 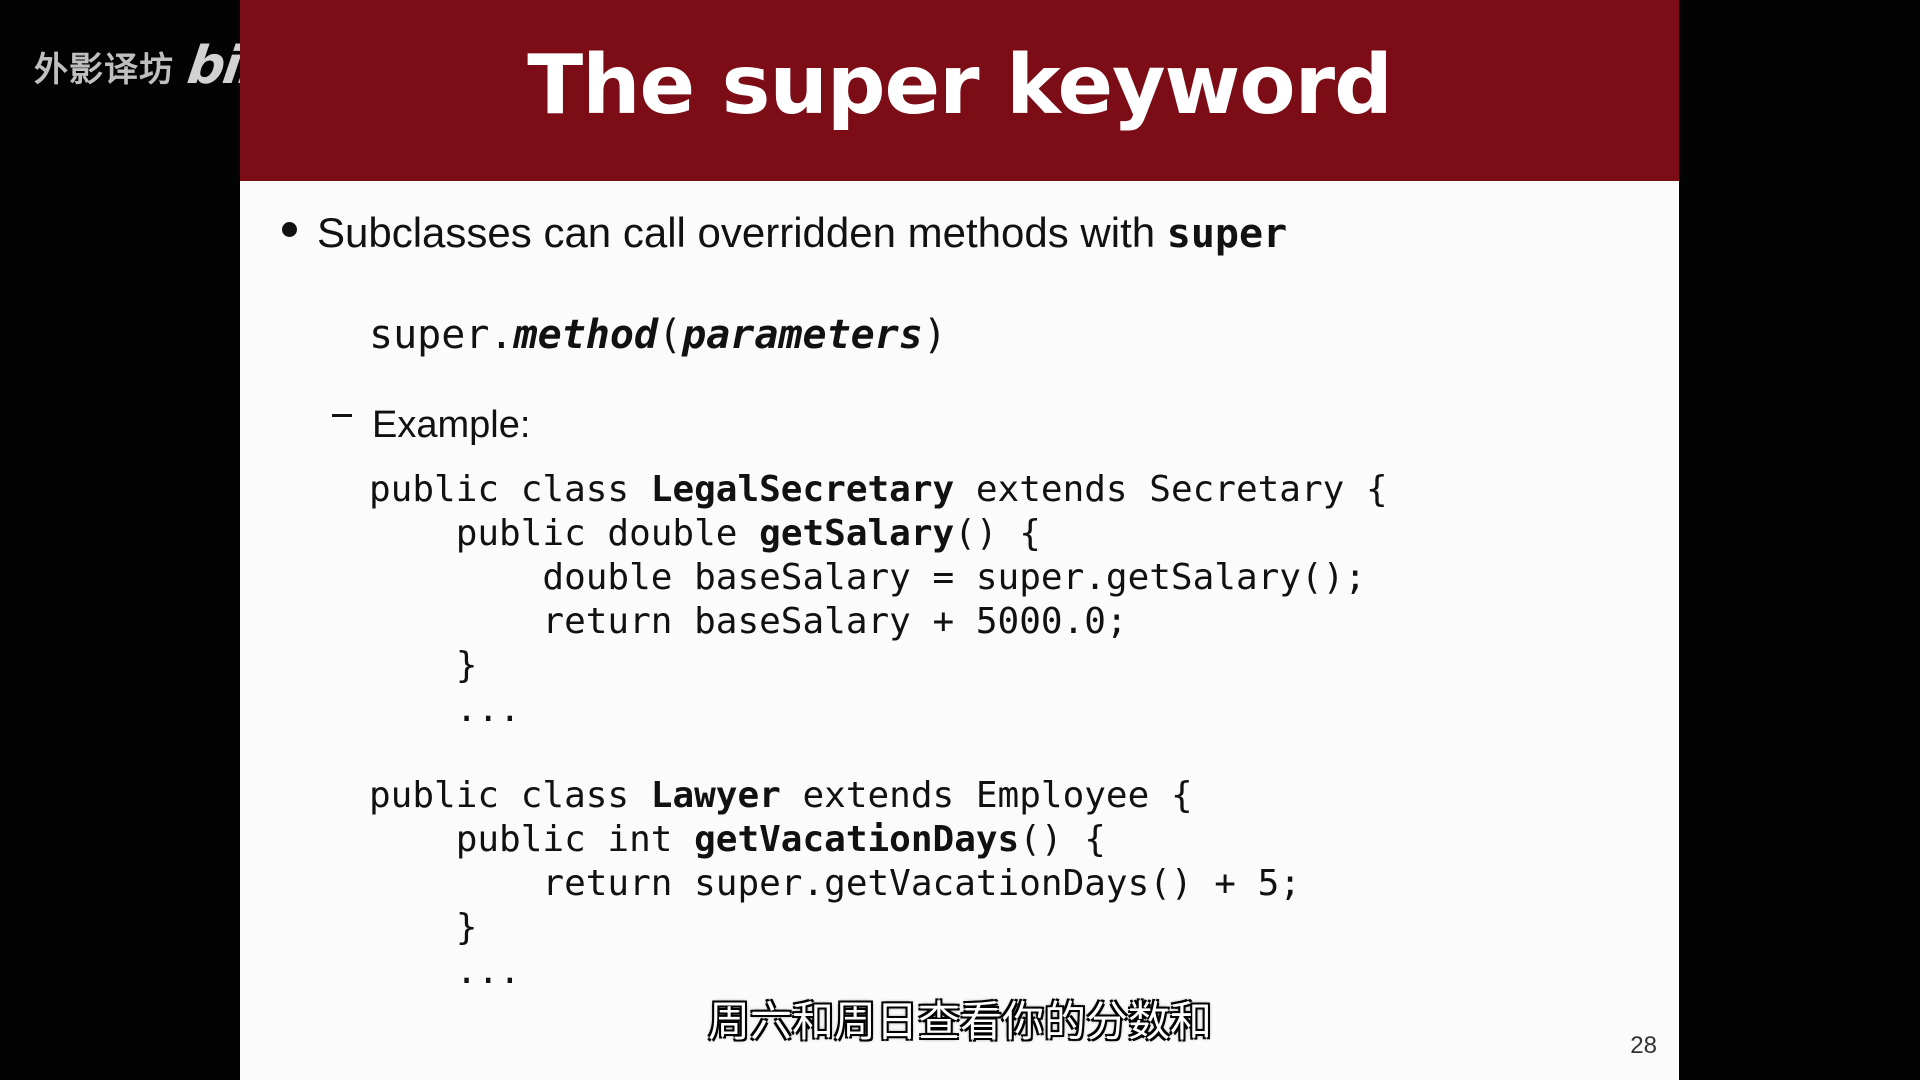 I want to click on code-line: return baseSalary + 5000.0;, so click(x=748, y=621).